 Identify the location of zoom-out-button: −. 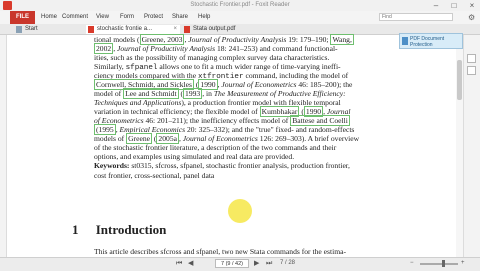
(412, 263).